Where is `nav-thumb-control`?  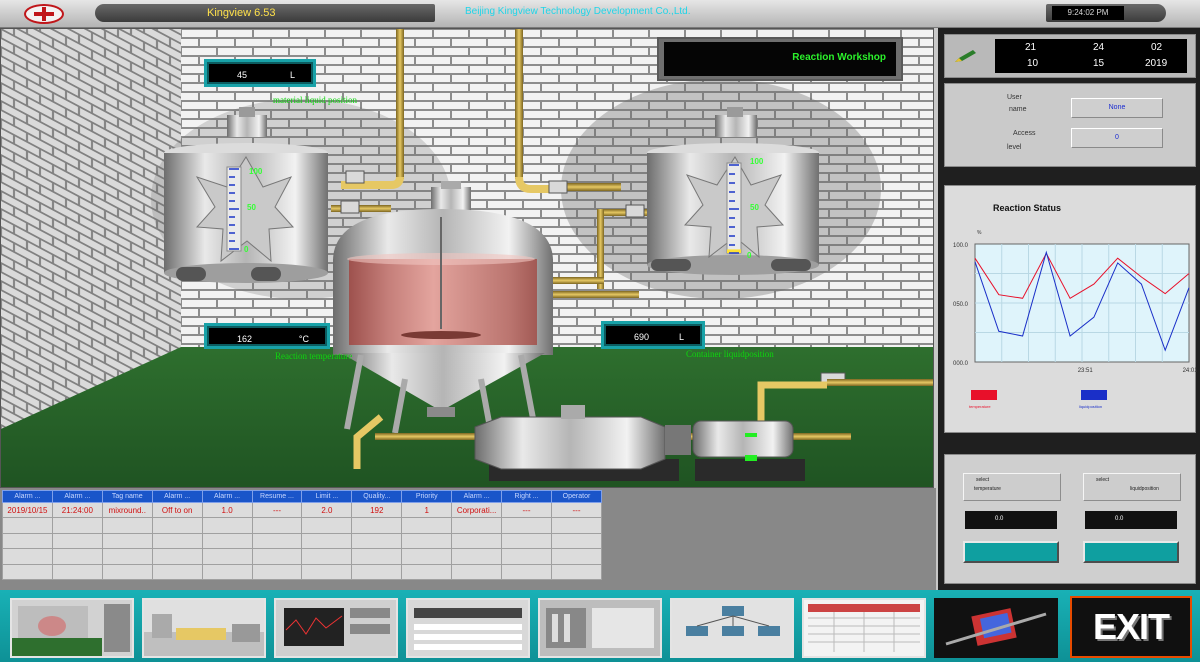 nav-thumb-control is located at coordinates (600, 628).